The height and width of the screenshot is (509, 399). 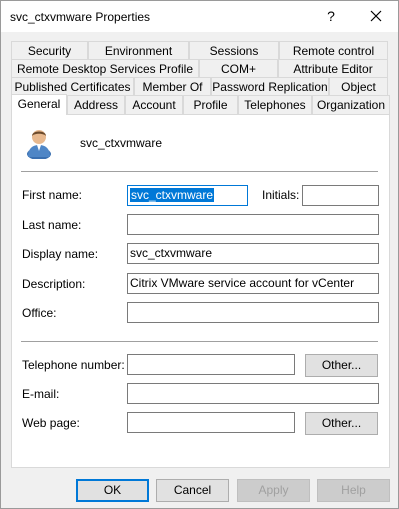 I want to click on tab-password-replication: Password Replication, so click(x=270, y=86).